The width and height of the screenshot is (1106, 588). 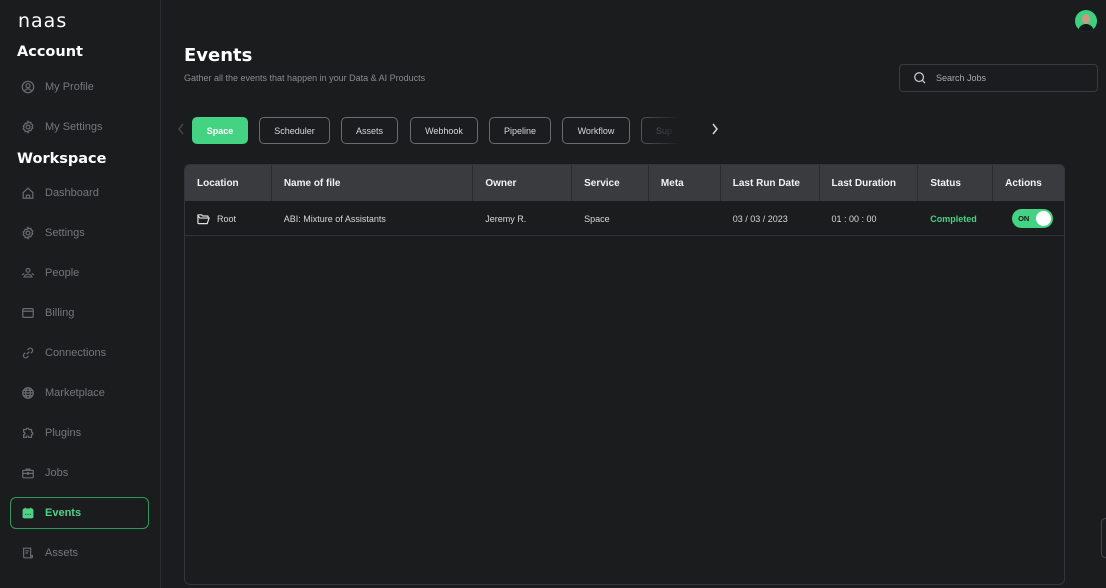 I want to click on chevron-right-icon, so click(x=715, y=129).